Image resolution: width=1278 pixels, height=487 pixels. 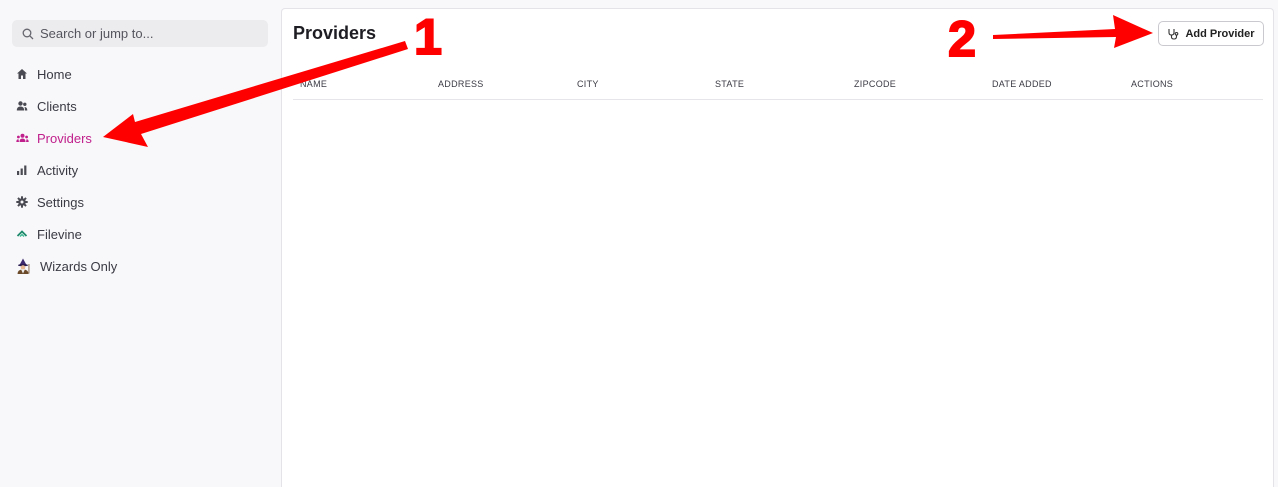 I want to click on filevine-logo-icon, so click(x=22, y=234).